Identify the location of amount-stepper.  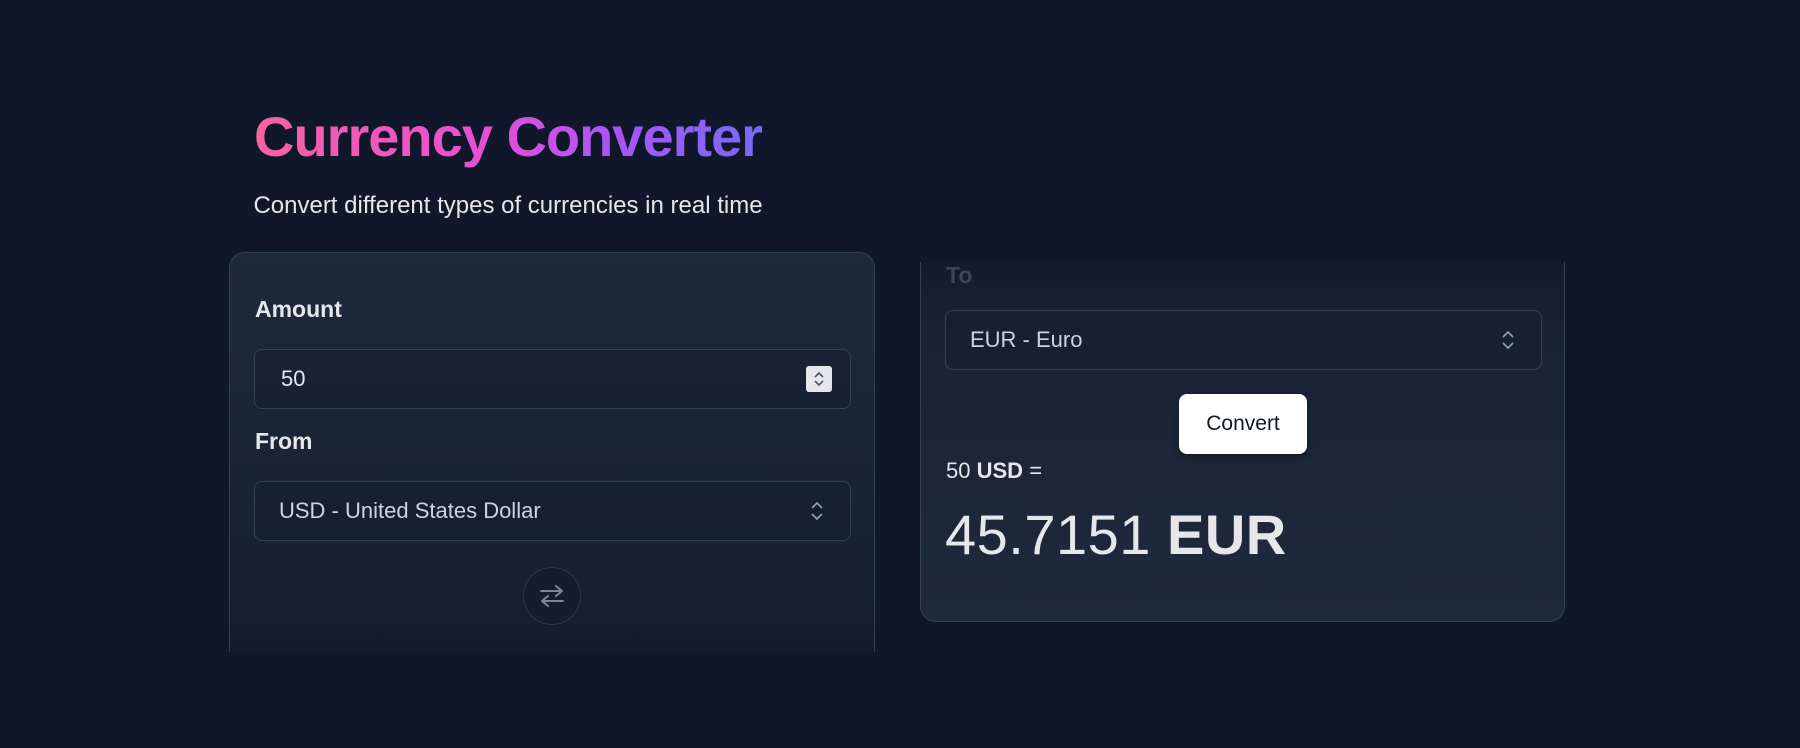
(819, 379).